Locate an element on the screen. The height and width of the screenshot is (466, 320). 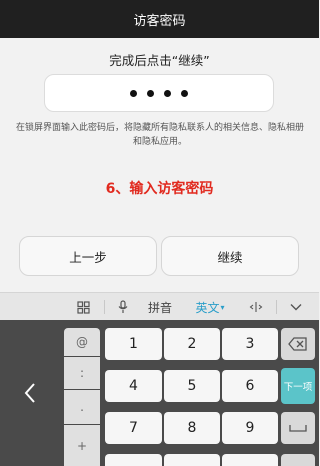
chevron-left-icon is located at coordinates (29, 393).